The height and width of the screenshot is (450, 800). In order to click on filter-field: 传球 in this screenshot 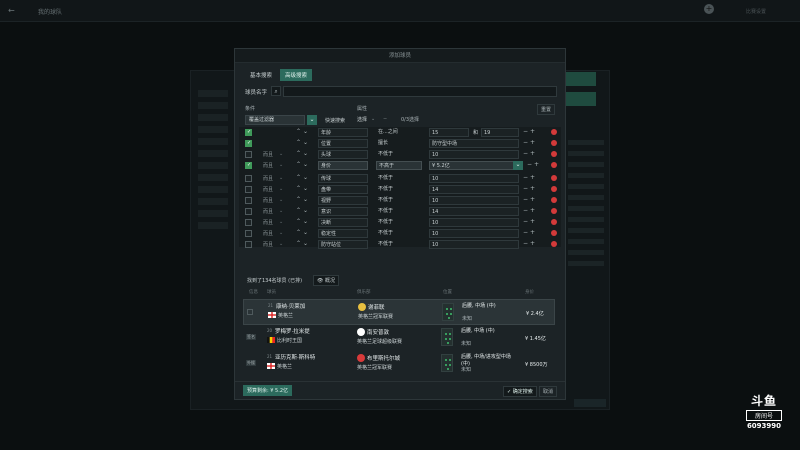, I will do `click(343, 178)`.